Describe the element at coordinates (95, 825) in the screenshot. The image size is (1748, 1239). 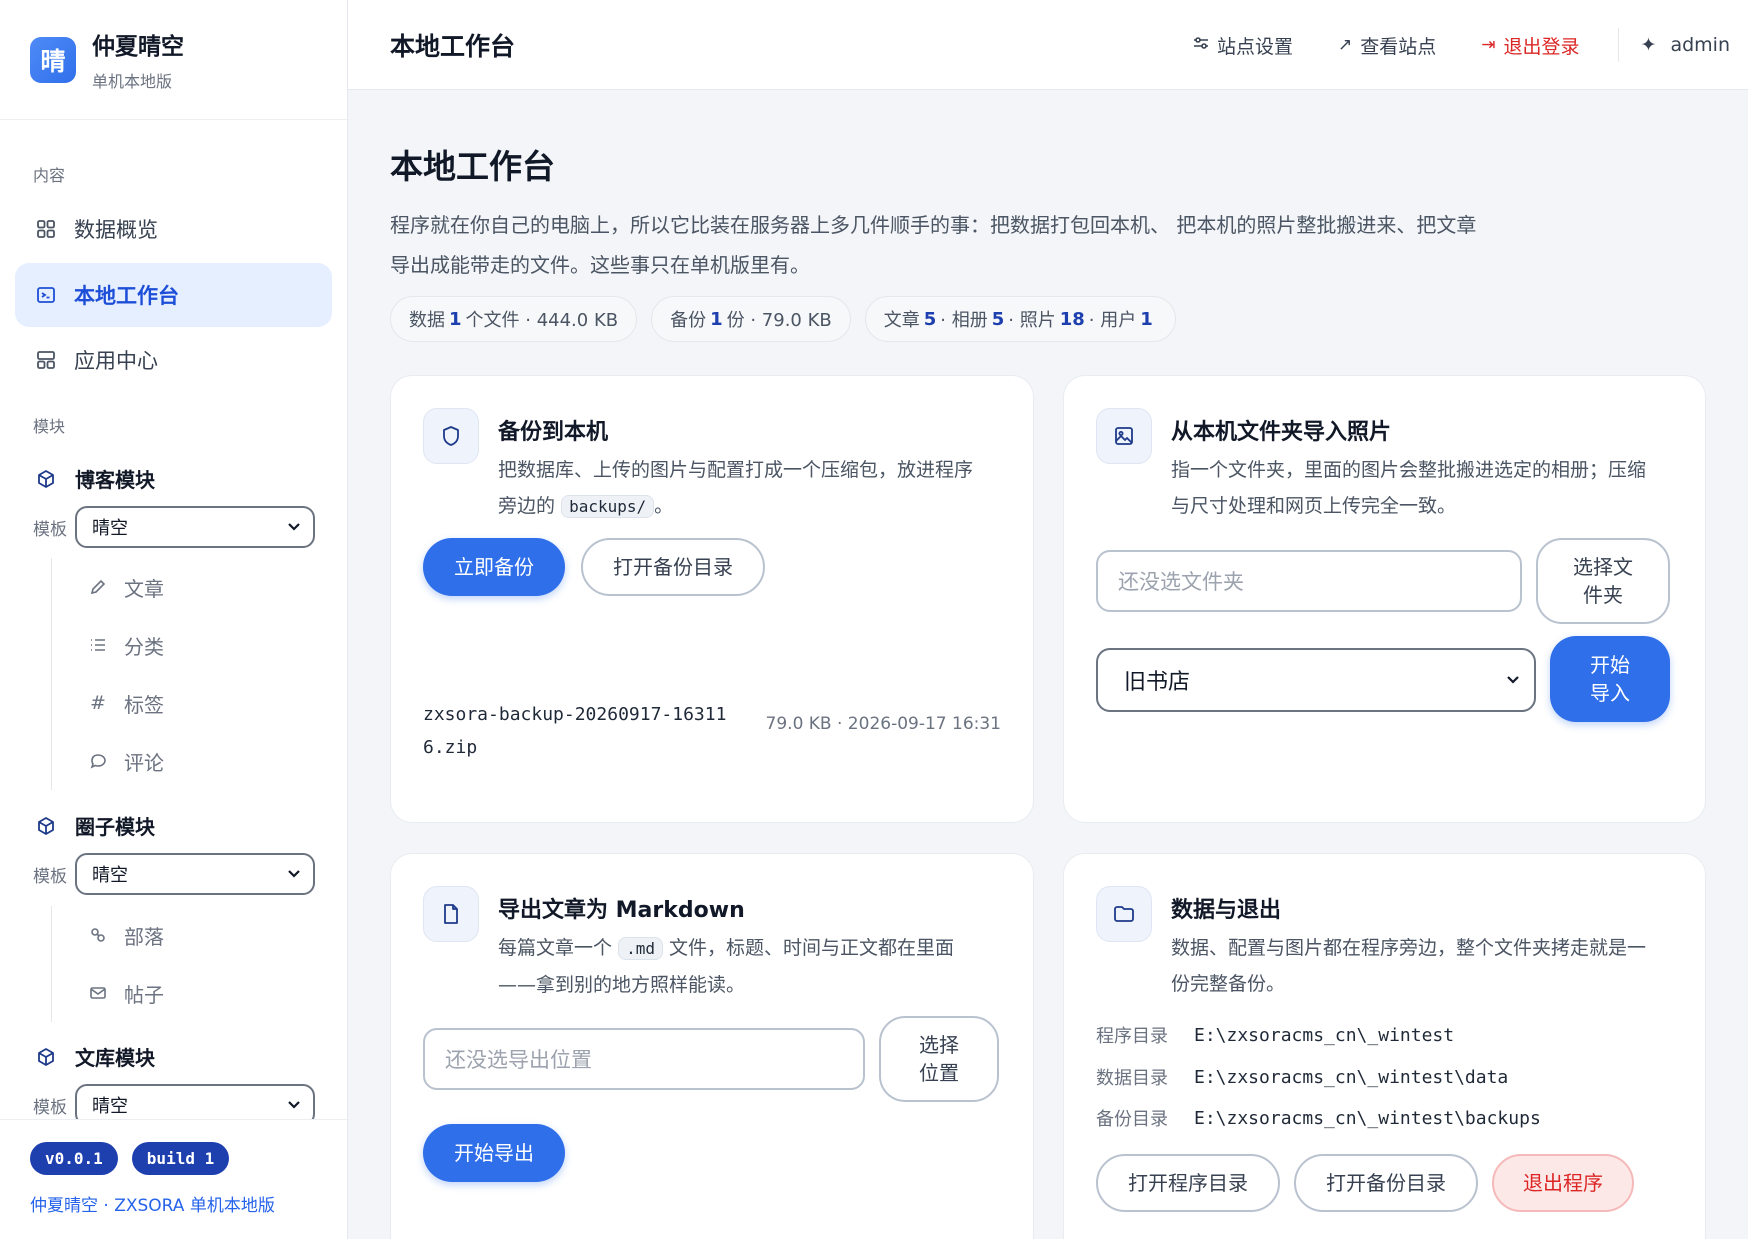
I see `module-title-circle: 圈子模块` at that location.